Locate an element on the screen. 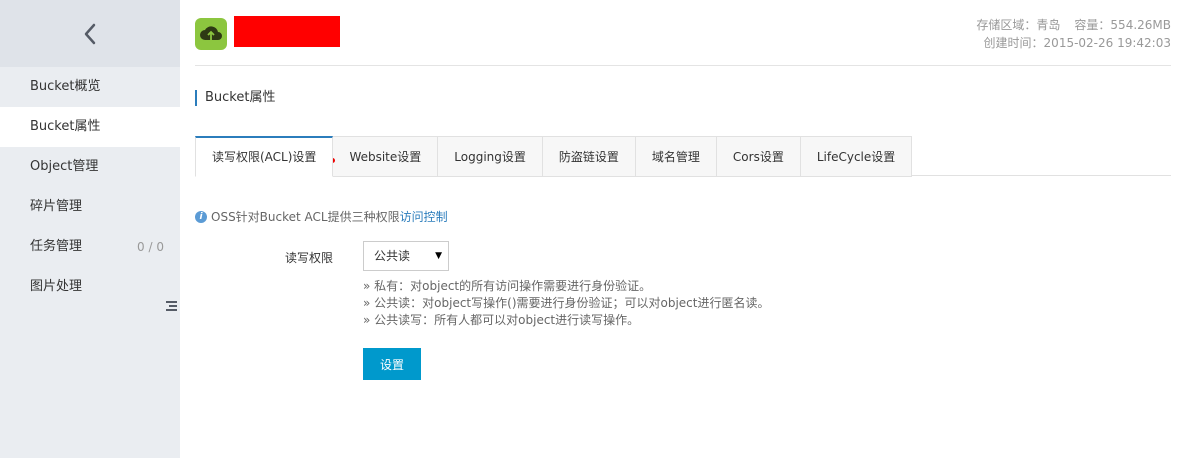 Image resolution: width=1184 pixels, height=458 pixels. acl-submit-button: 设置 is located at coordinates (392, 364).